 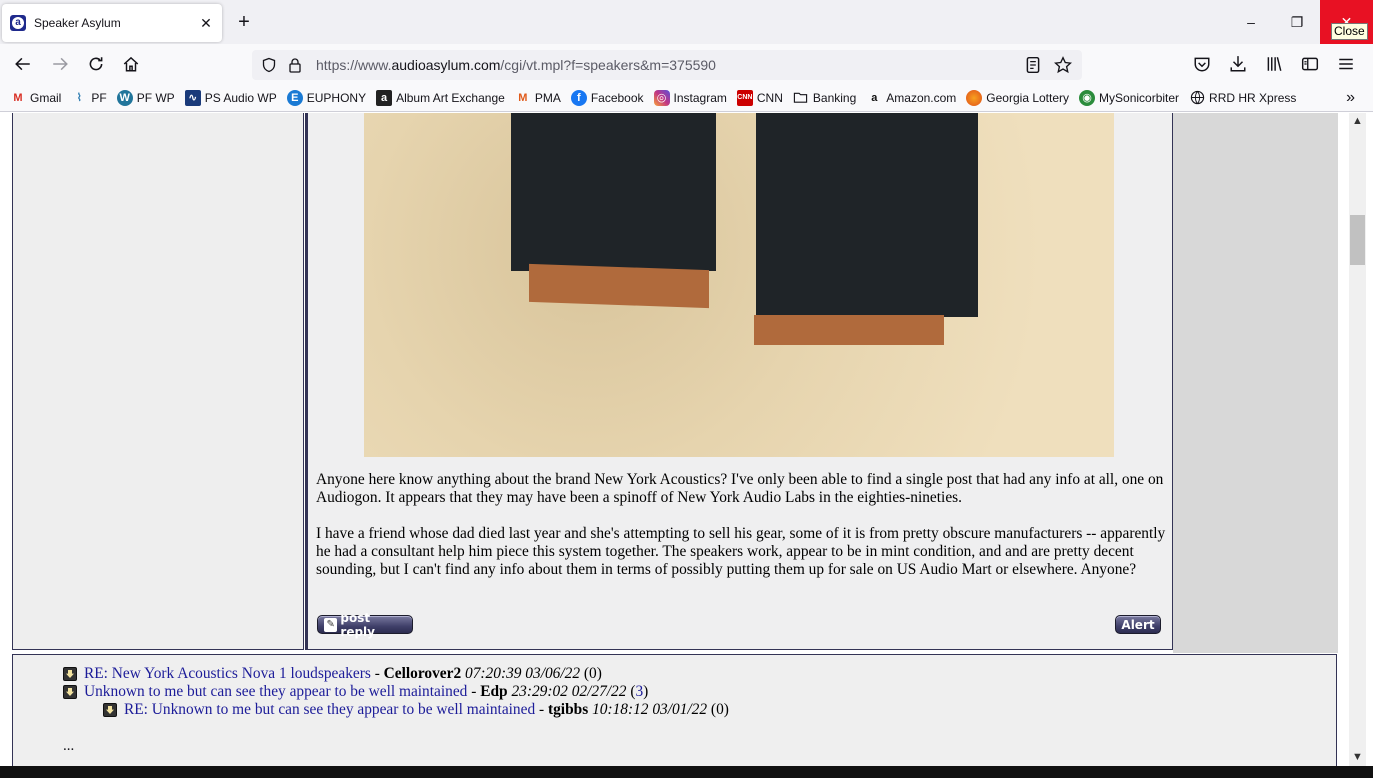 I want to click on bookmark-label: PS Audio WP, so click(x=240, y=97).